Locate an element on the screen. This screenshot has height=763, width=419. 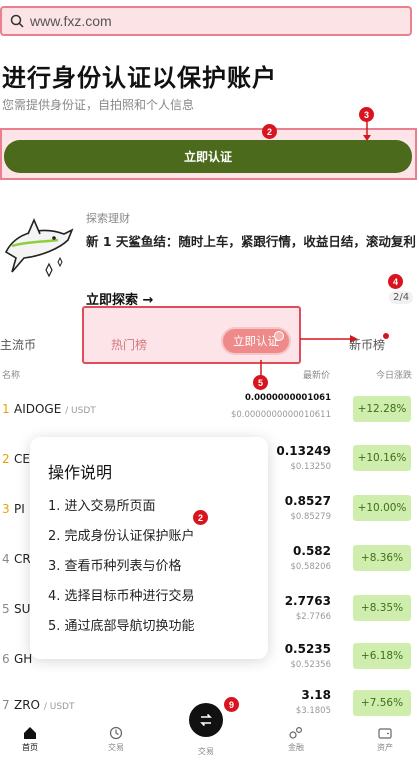
nav-earn: 金融 is located at coordinates (296, 736).